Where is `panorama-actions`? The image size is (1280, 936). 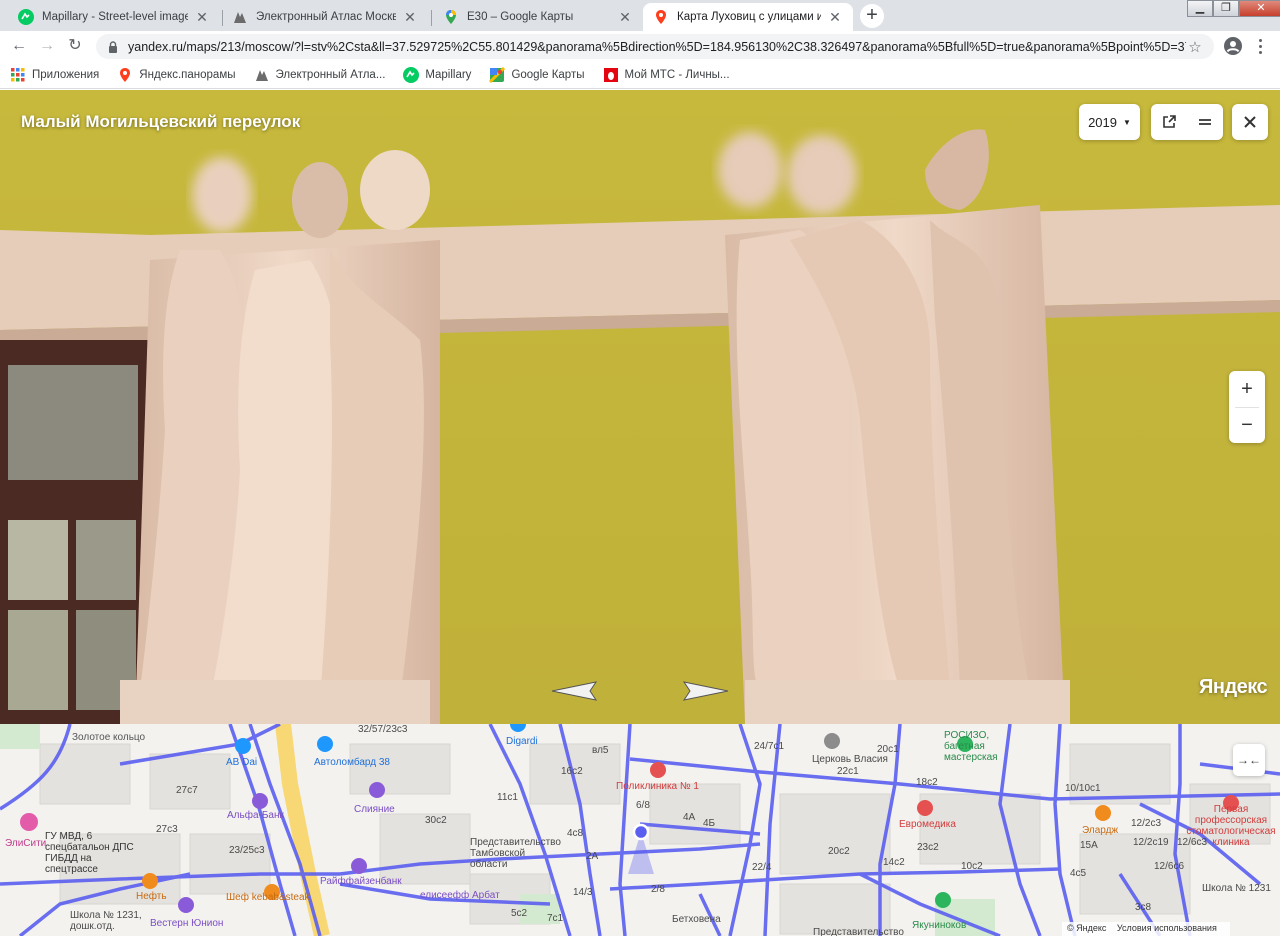 panorama-actions is located at coordinates (1187, 122).